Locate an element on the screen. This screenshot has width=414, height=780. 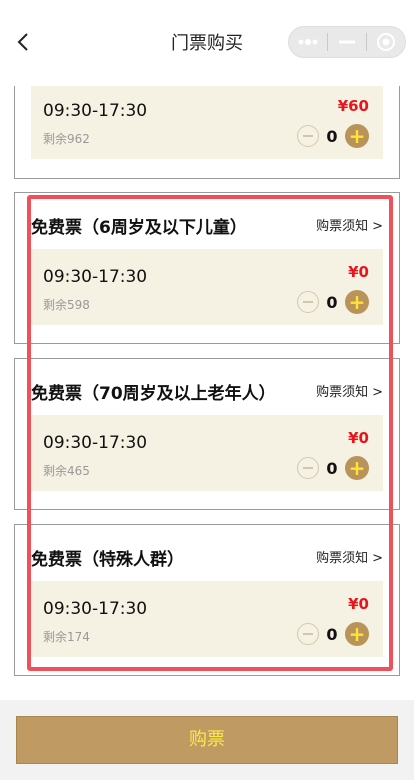
ticket-title: 免费票（6周岁及以下儿童） is located at coordinates (139, 228).